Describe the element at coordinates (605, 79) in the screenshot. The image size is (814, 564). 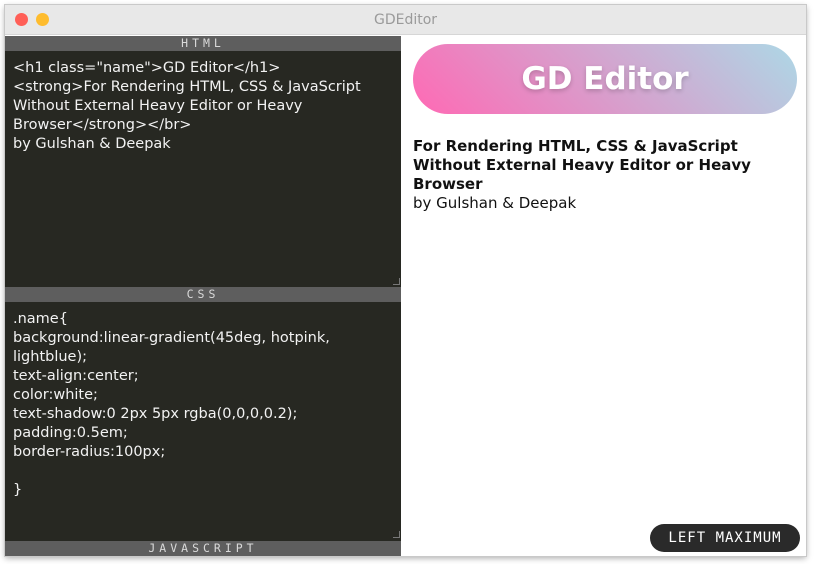
I see `preview-heading: GD Editor` at that location.